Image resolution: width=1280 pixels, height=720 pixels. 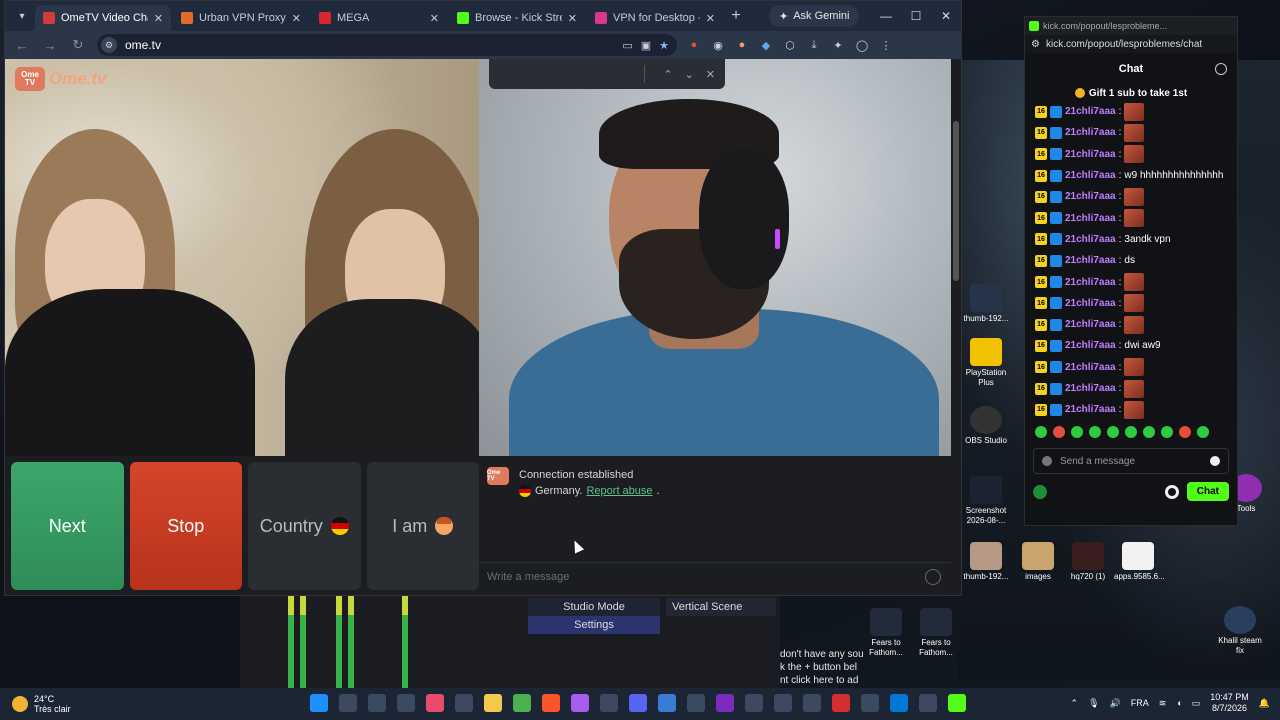 I want to click on tab-mega: MEGA ✕, so click(x=379, y=18).